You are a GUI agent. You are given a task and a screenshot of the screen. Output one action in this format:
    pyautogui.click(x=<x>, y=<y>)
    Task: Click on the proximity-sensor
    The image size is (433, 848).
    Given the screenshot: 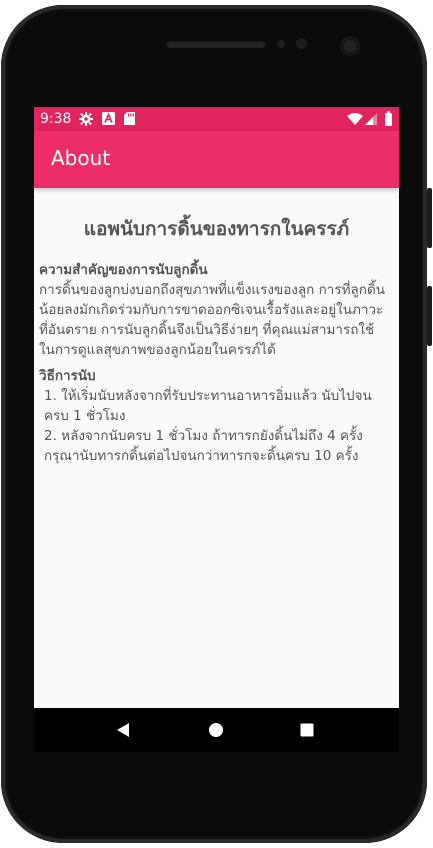 What is the action you would take?
    pyautogui.click(x=281, y=44)
    